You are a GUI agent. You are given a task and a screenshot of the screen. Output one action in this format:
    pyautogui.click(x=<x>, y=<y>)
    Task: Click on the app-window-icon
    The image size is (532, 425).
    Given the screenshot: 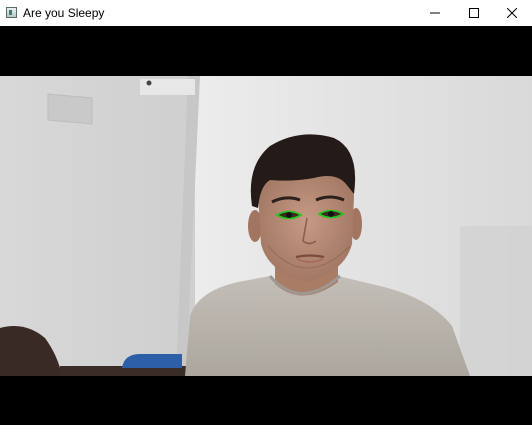 What is the action you would take?
    pyautogui.click(x=11, y=12)
    